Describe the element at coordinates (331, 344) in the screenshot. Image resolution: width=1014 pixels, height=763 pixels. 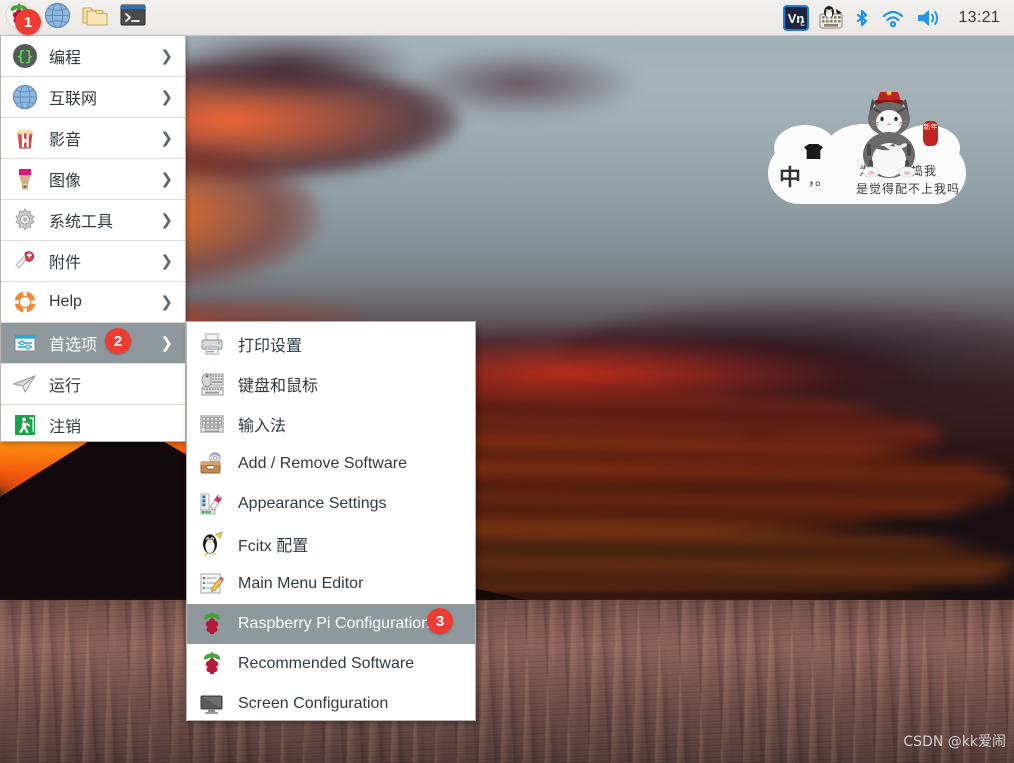
I see `submenu-item-print-settings: 打印设置` at that location.